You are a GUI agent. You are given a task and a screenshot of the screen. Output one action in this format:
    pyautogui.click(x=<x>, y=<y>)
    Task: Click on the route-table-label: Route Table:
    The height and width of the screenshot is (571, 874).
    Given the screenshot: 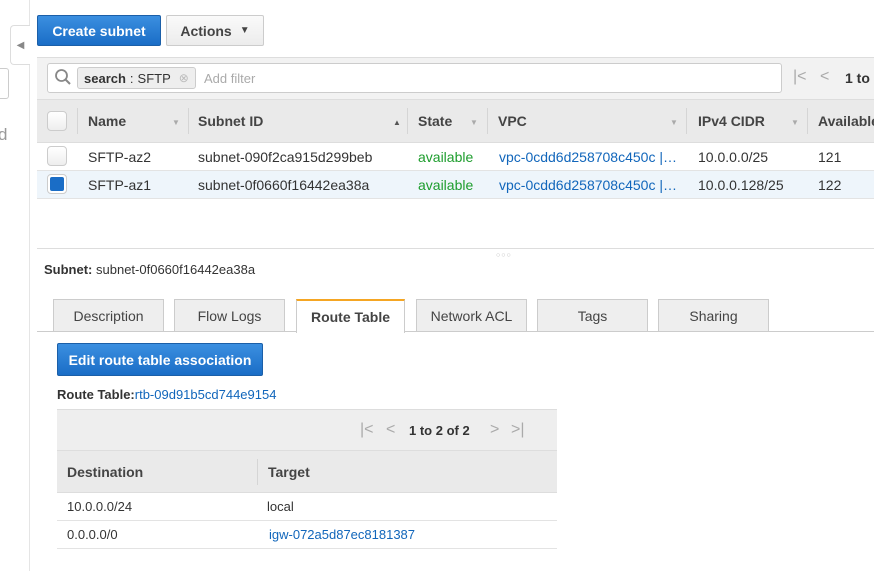 What is the action you would take?
    pyautogui.click(x=96, y=394)
    